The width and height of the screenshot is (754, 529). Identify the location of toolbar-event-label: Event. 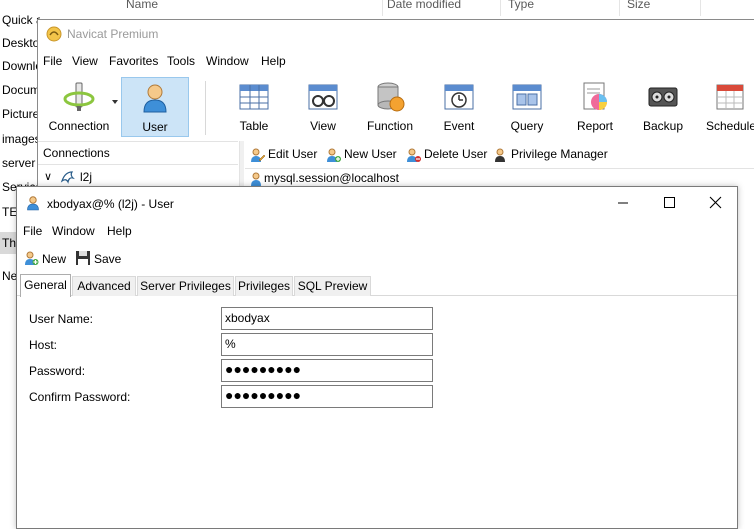
(459, 126).